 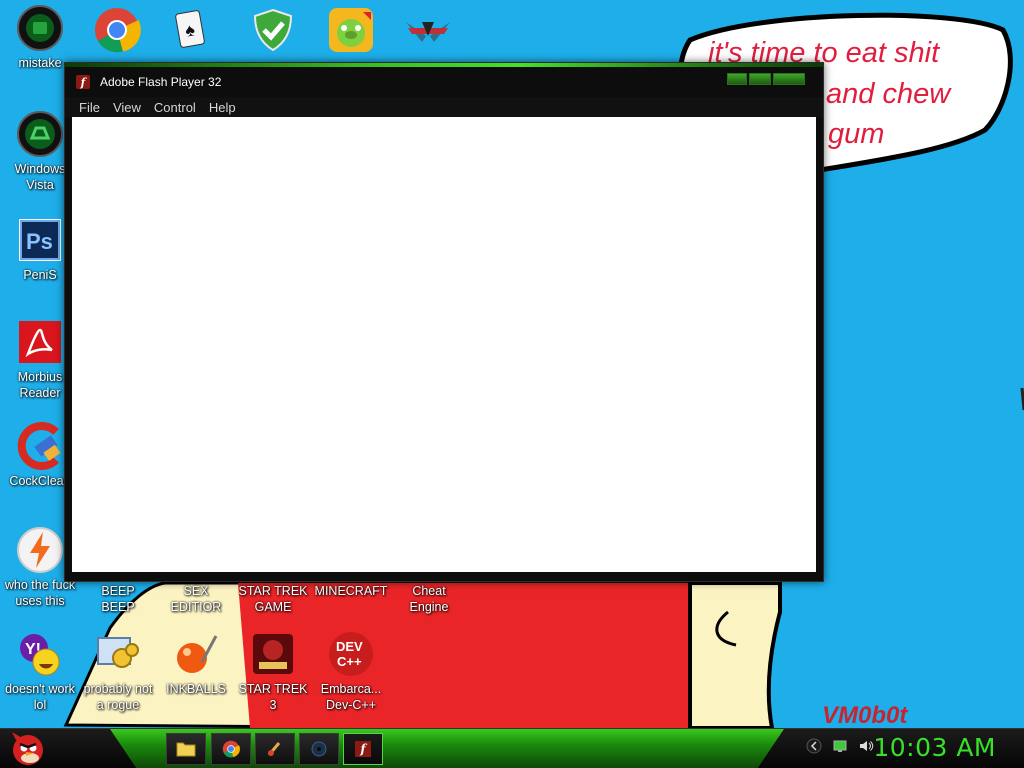 I want to click on desktop-icon-bad-piggies, so click(x=351, y=30).